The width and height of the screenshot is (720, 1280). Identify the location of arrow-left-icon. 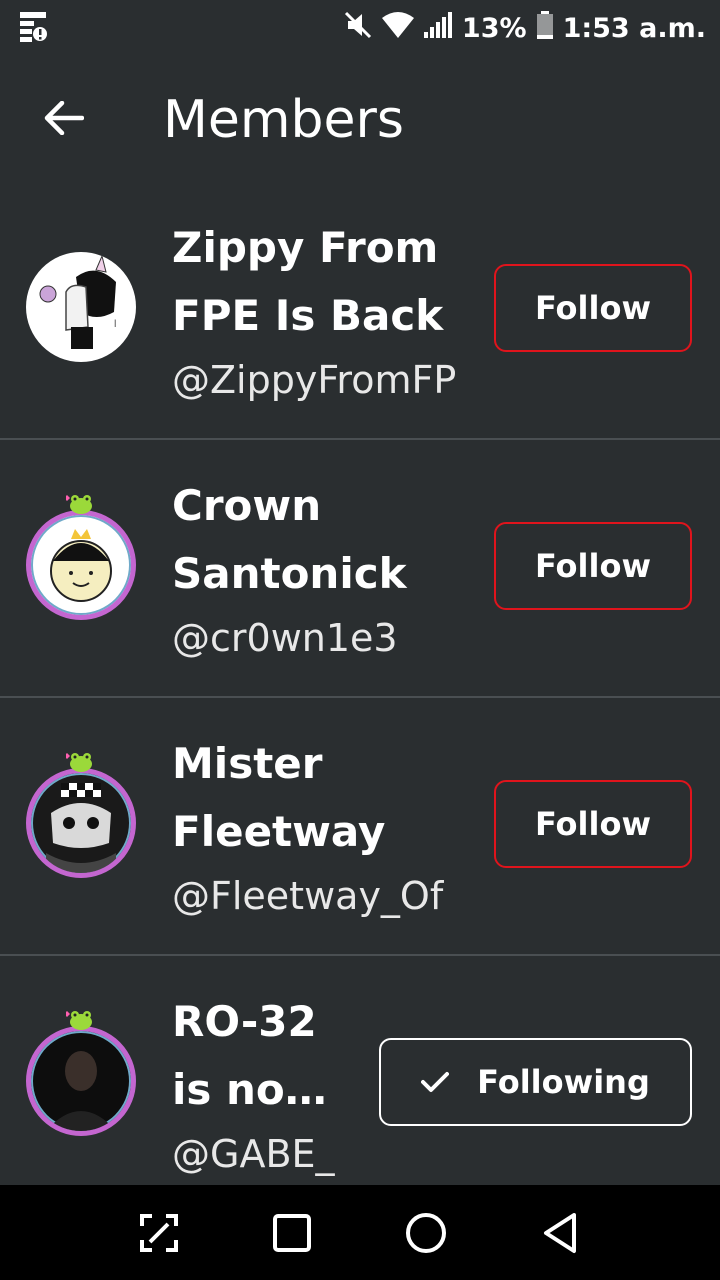
(64, 118).